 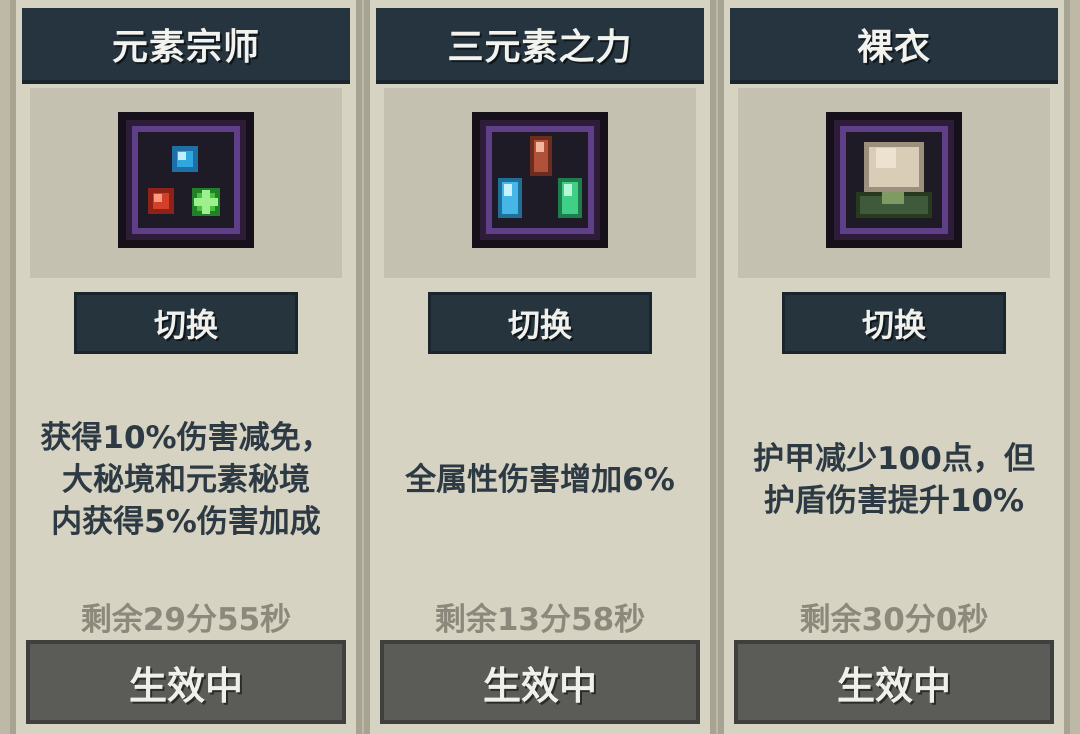 I want to click on card-header: 元素宗师, so click(x=186, y=46).